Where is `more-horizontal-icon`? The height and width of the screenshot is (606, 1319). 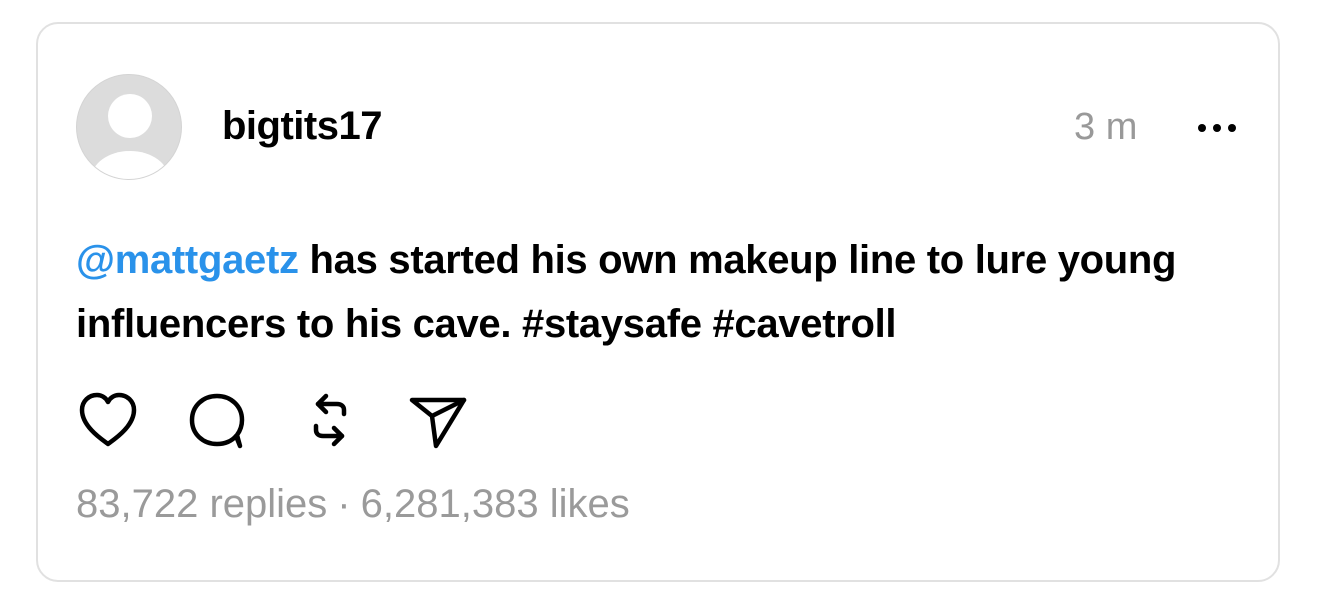
more-horizontal-icon is located at coordinates (1217, 127).